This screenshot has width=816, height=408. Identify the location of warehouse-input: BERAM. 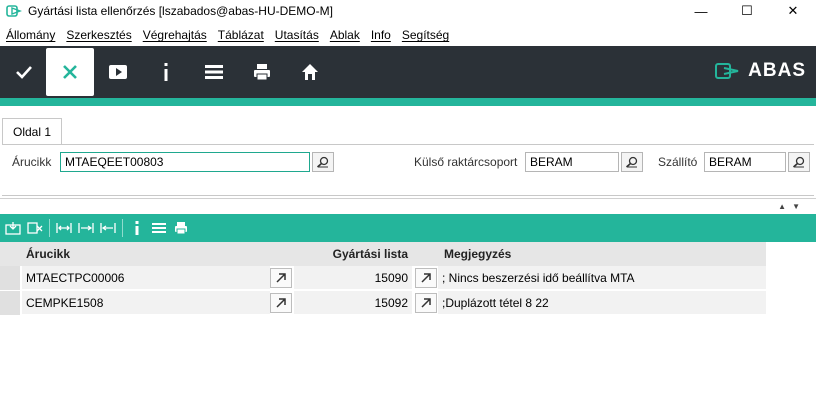
(572, 162).